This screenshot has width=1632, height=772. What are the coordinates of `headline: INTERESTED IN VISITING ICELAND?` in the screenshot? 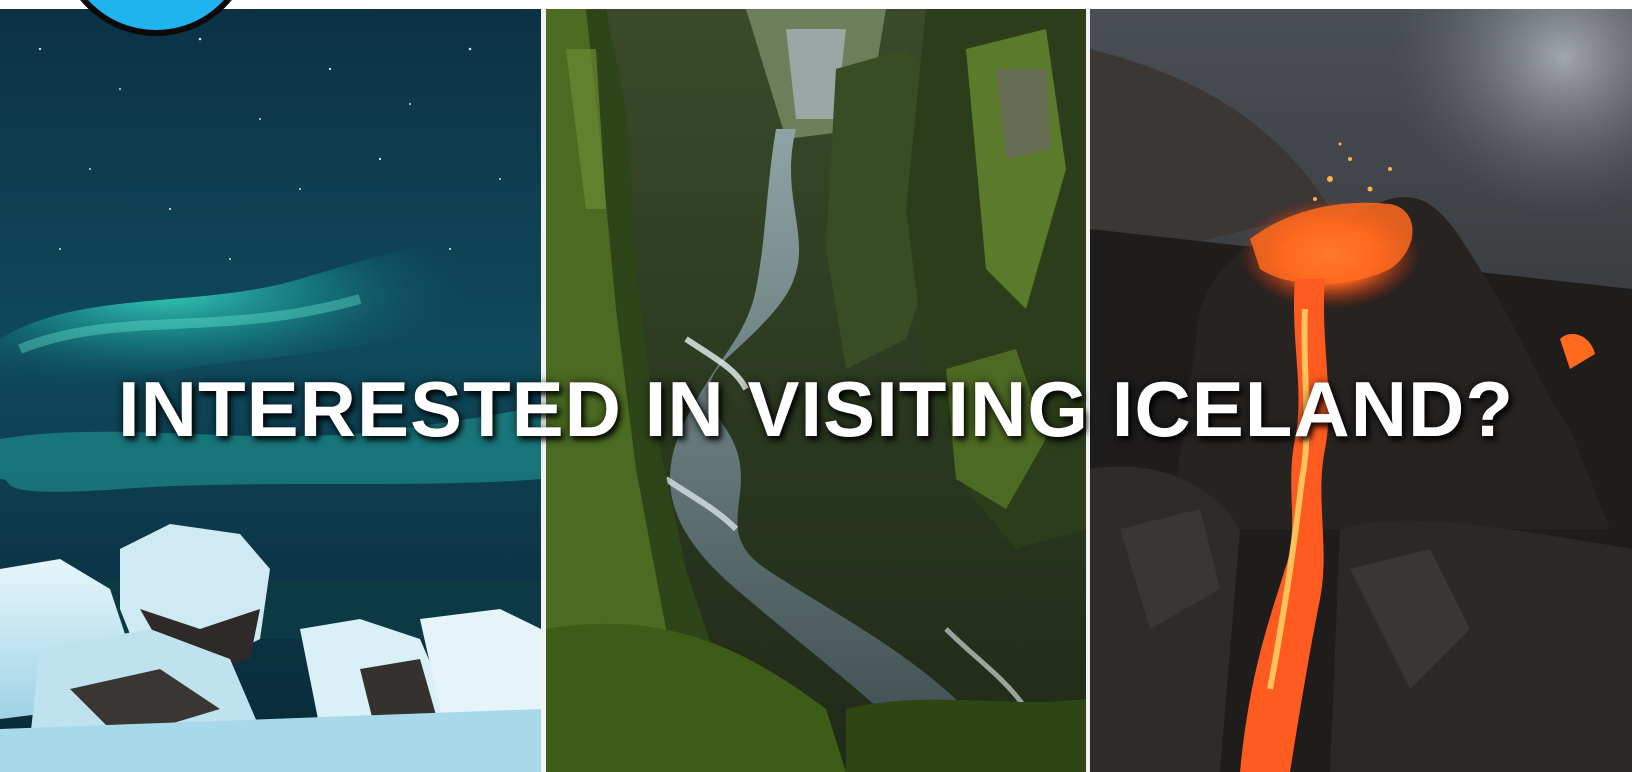 It's located at (816, 409).